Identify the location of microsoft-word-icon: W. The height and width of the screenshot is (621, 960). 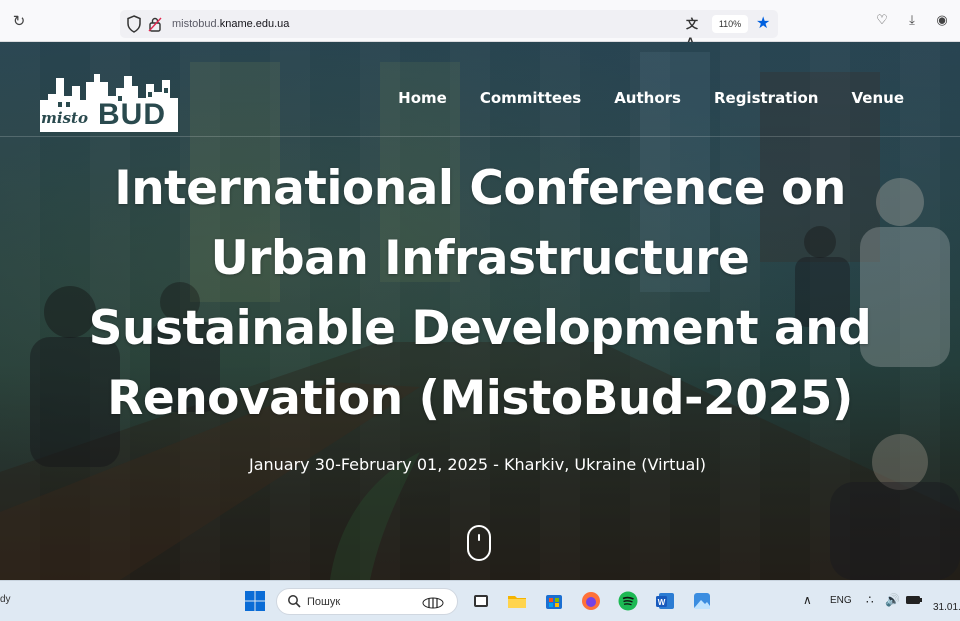
(665, 601).